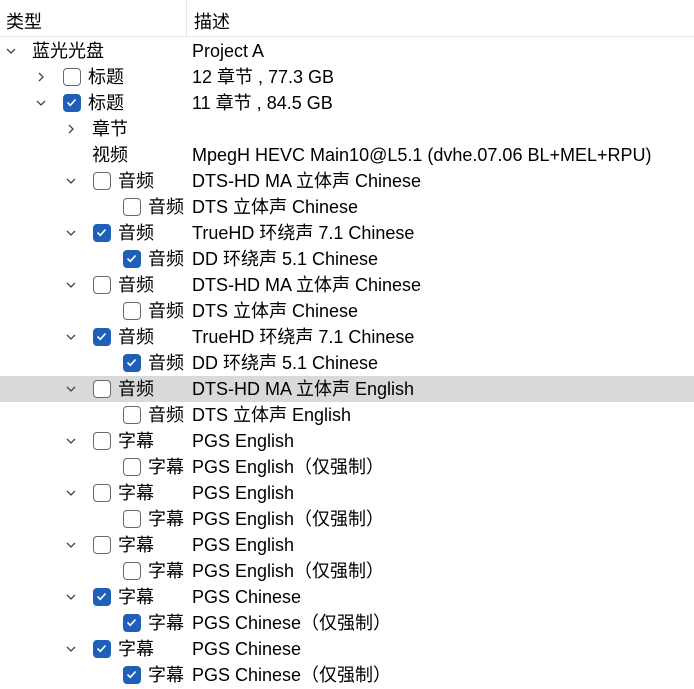 This screenshot has width=694, height=689. Describe the element at coordinates (347, 77) in the screenshot. I see `tree-row: 标题 12 章节 , 77.3 GB` at that location.